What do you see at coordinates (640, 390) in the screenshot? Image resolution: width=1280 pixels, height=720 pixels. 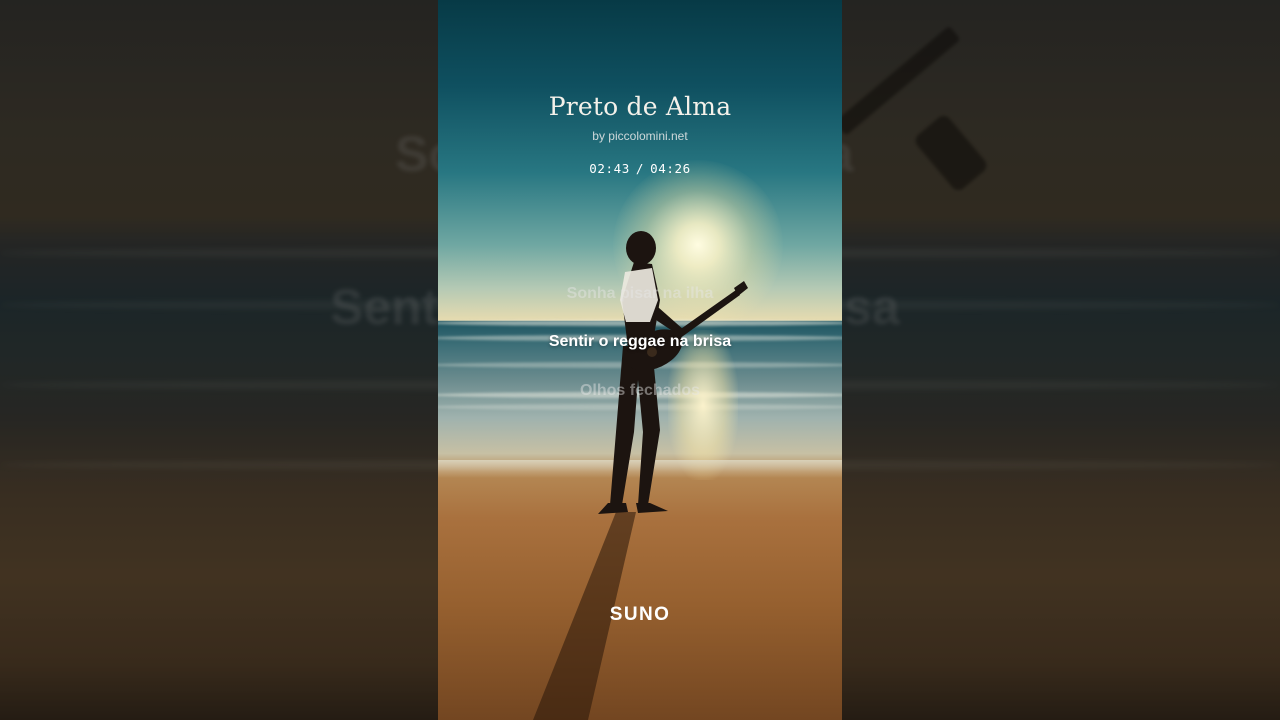 I see `lyric-next-line: Olhos fechados` at bounding box center [640, 390].